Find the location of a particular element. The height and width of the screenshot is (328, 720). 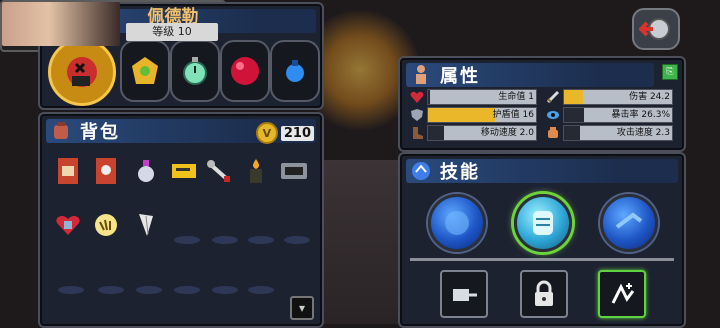

attr-health-label: 生命值 1 is located at coordinates (516, 97).